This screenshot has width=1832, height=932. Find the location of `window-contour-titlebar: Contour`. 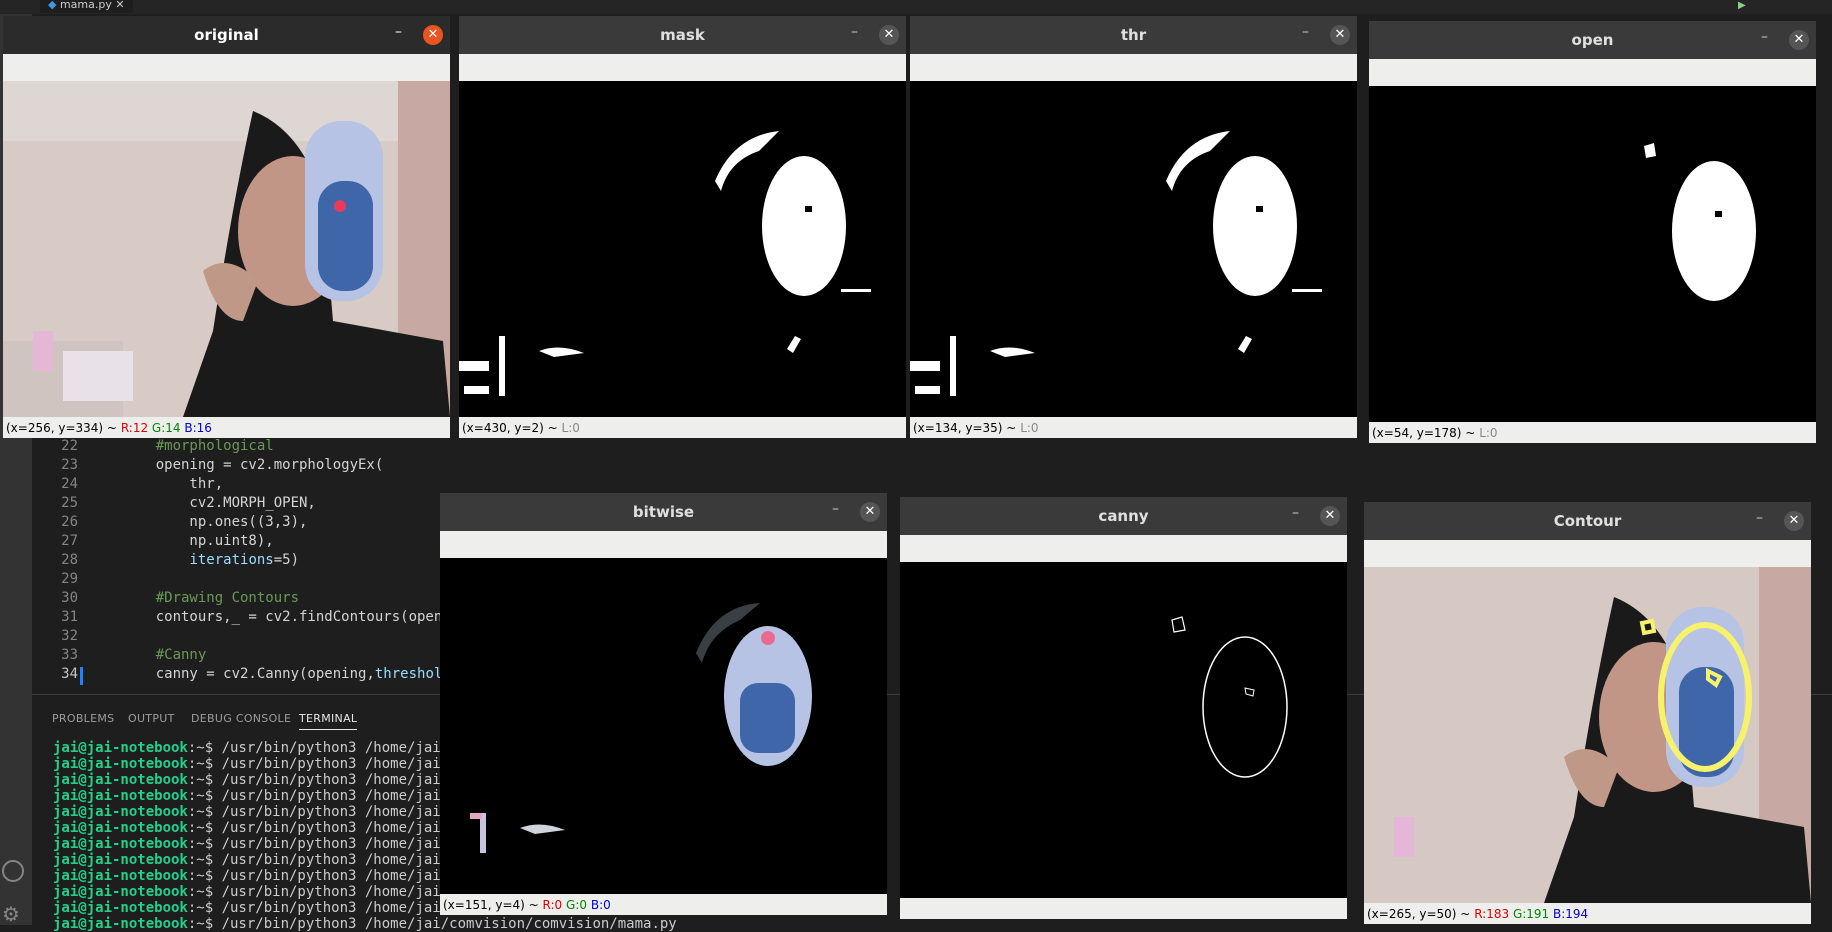

window-contour-titlebar: Contour is located at coordinates (1587, 521).